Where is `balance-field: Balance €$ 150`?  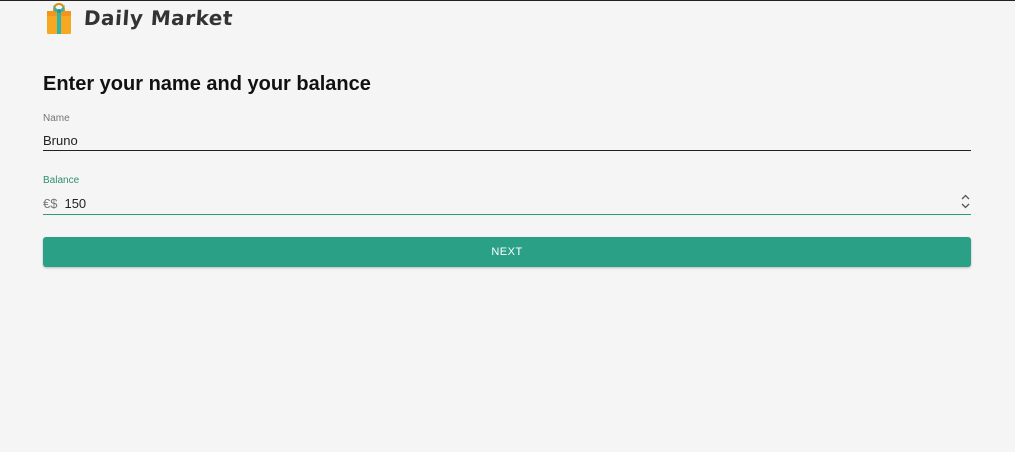 balance-field: Balance €$ 150 is located at coordinates (507, 195).